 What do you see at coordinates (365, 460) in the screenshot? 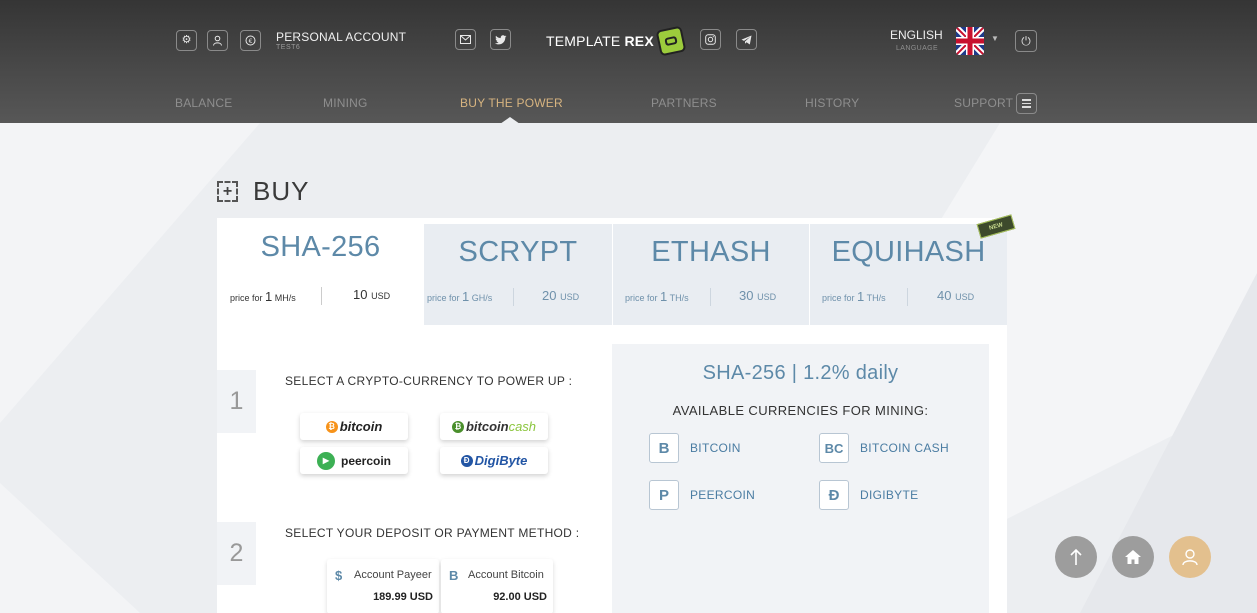
I see `coin-label: peercoin` at bounding box center [365, 460].